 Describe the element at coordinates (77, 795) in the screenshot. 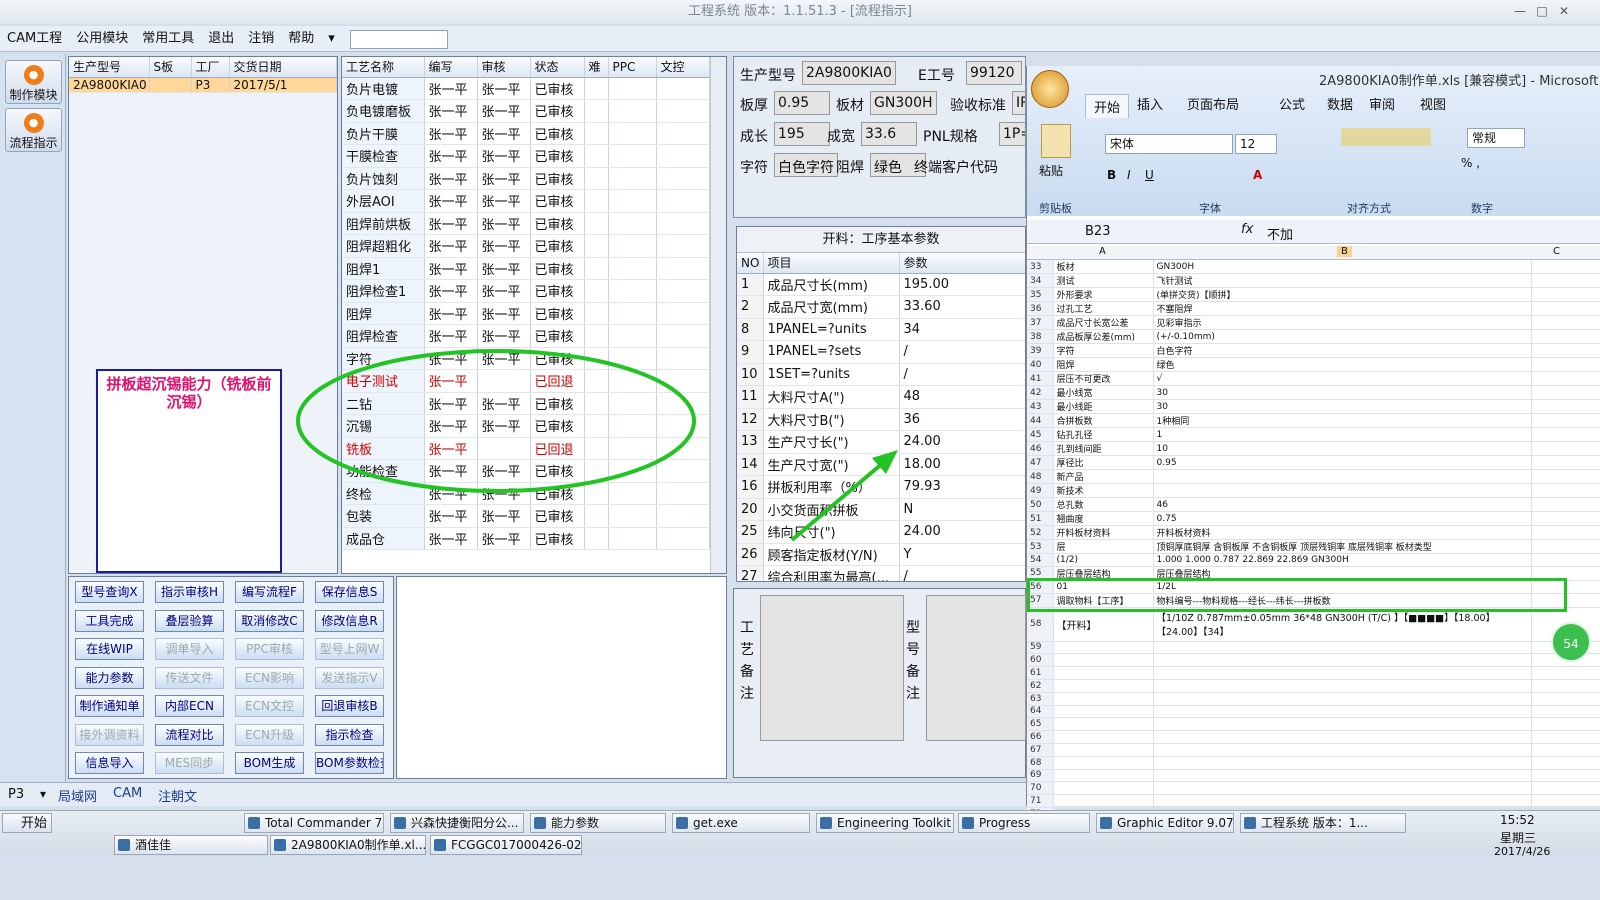

I see `tab-lan: 局域网` at that location.